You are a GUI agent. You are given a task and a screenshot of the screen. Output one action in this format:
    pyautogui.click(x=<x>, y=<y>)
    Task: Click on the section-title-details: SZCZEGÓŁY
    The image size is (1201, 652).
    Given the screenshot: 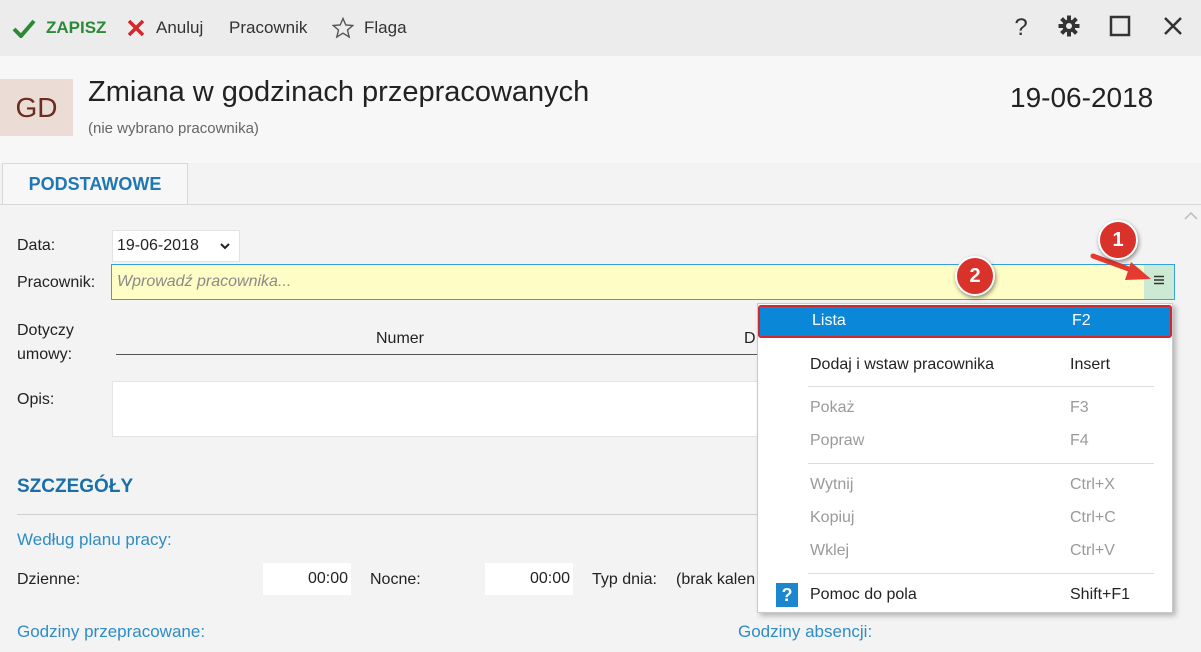 What is the action you would take?
    pyautogui.click(x=75, y=486)
    